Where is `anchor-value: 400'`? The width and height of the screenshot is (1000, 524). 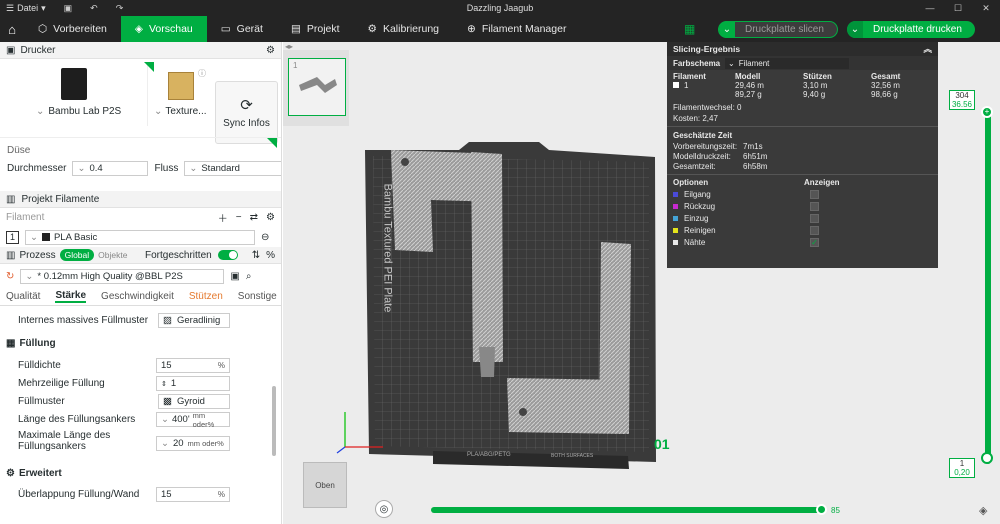
anchor-value: 400' is located at coordinates (180, 419).